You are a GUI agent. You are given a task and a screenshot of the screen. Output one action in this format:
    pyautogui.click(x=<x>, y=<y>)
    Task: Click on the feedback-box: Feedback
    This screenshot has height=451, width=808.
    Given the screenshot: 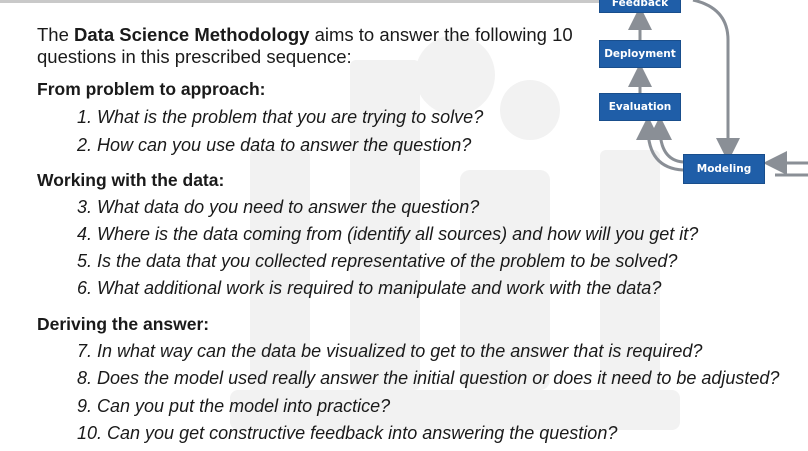 What is the action you would take?
    pyautogui.click(x=640, y=6)
    